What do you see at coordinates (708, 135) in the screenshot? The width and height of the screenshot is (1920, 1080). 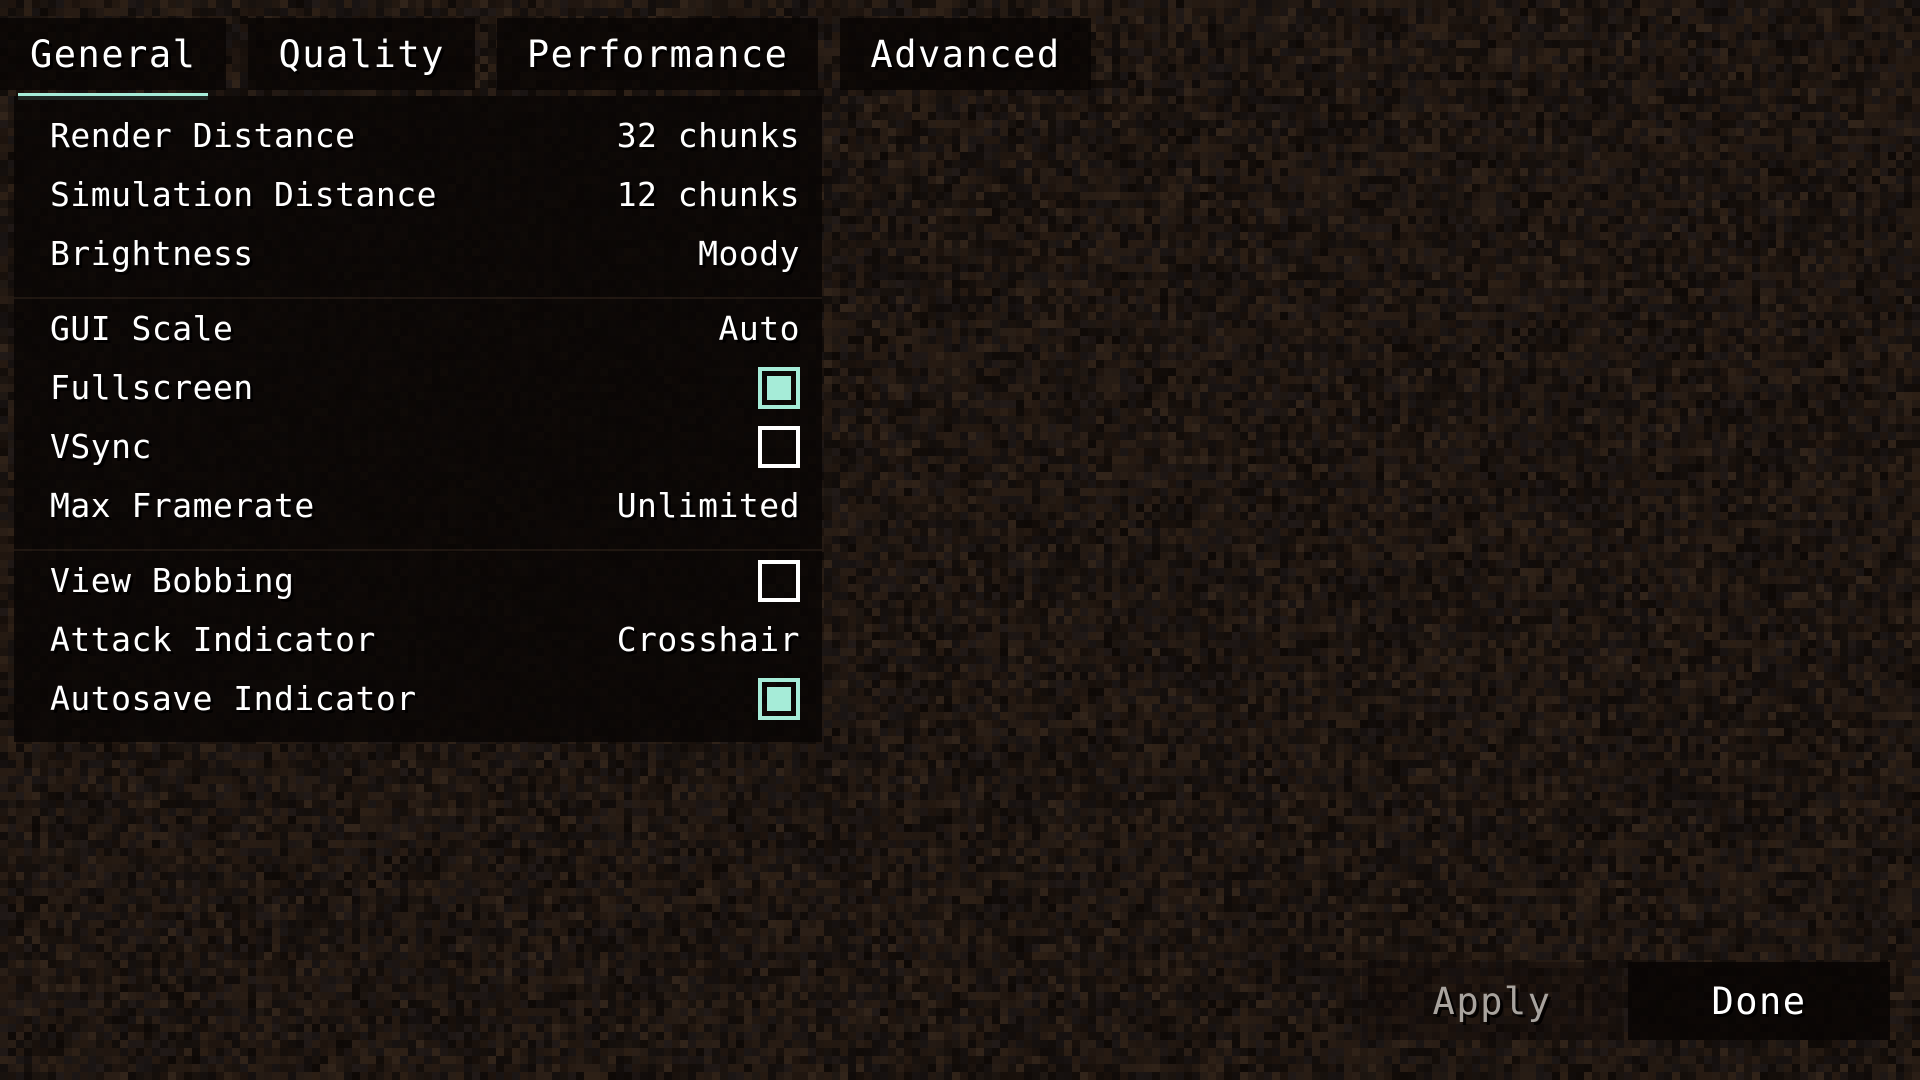 I see `option-value: 32 chunks` at bounding box center [708, 135].